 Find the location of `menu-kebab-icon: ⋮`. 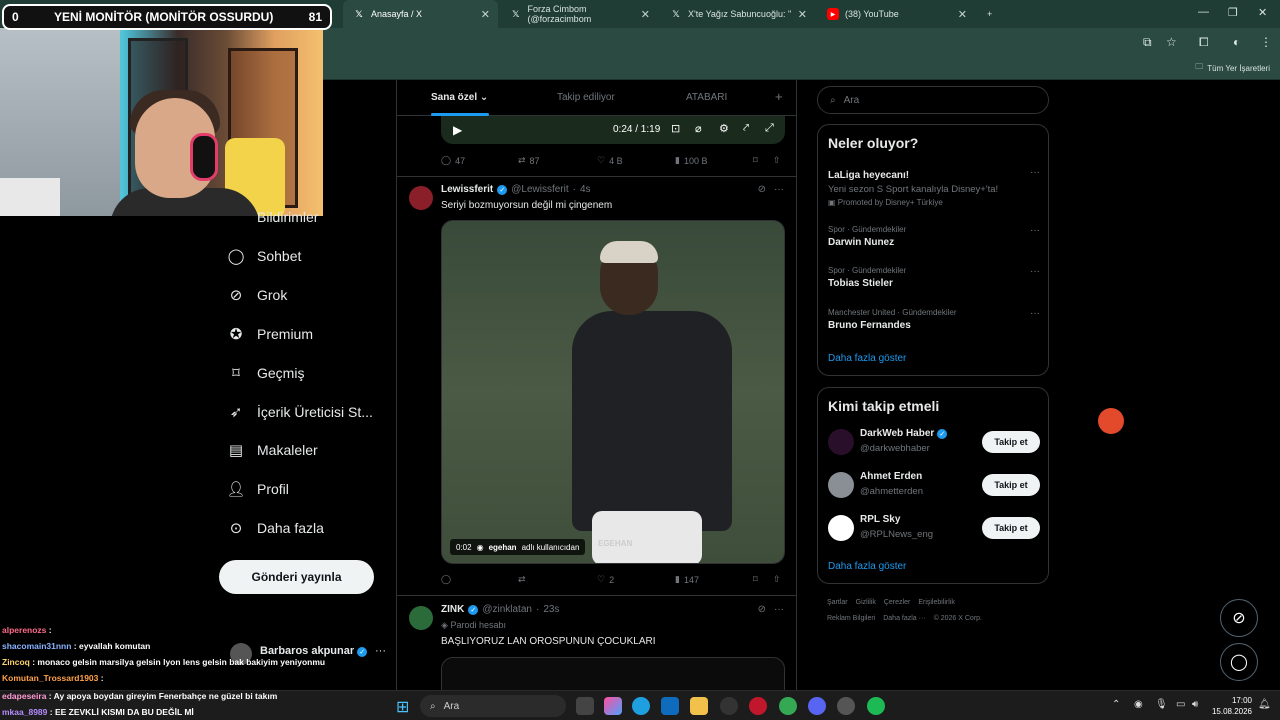

menu-kebab-icon: ⋮ is located at coordinates (1266, 42).